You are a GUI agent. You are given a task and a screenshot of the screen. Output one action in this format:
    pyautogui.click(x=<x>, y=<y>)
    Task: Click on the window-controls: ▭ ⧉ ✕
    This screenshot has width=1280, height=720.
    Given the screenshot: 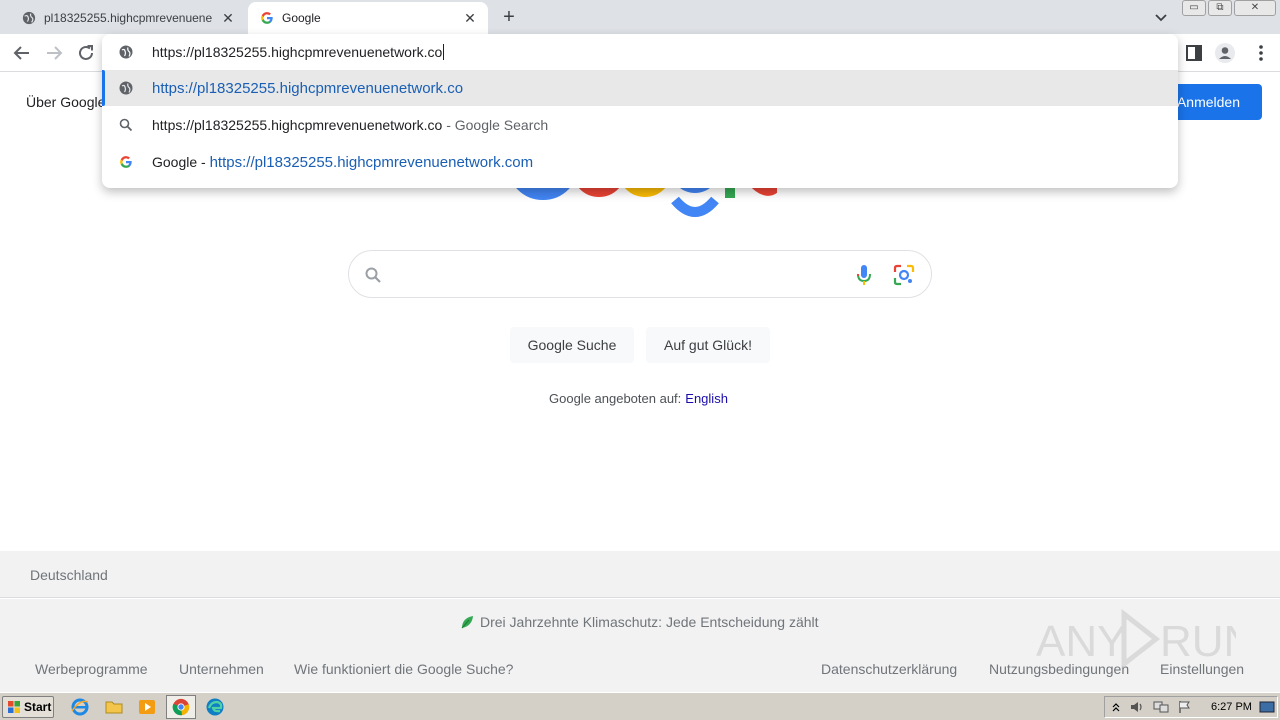 What is the action you would take?
    pyautogui.click(x=1229, y=9)
    